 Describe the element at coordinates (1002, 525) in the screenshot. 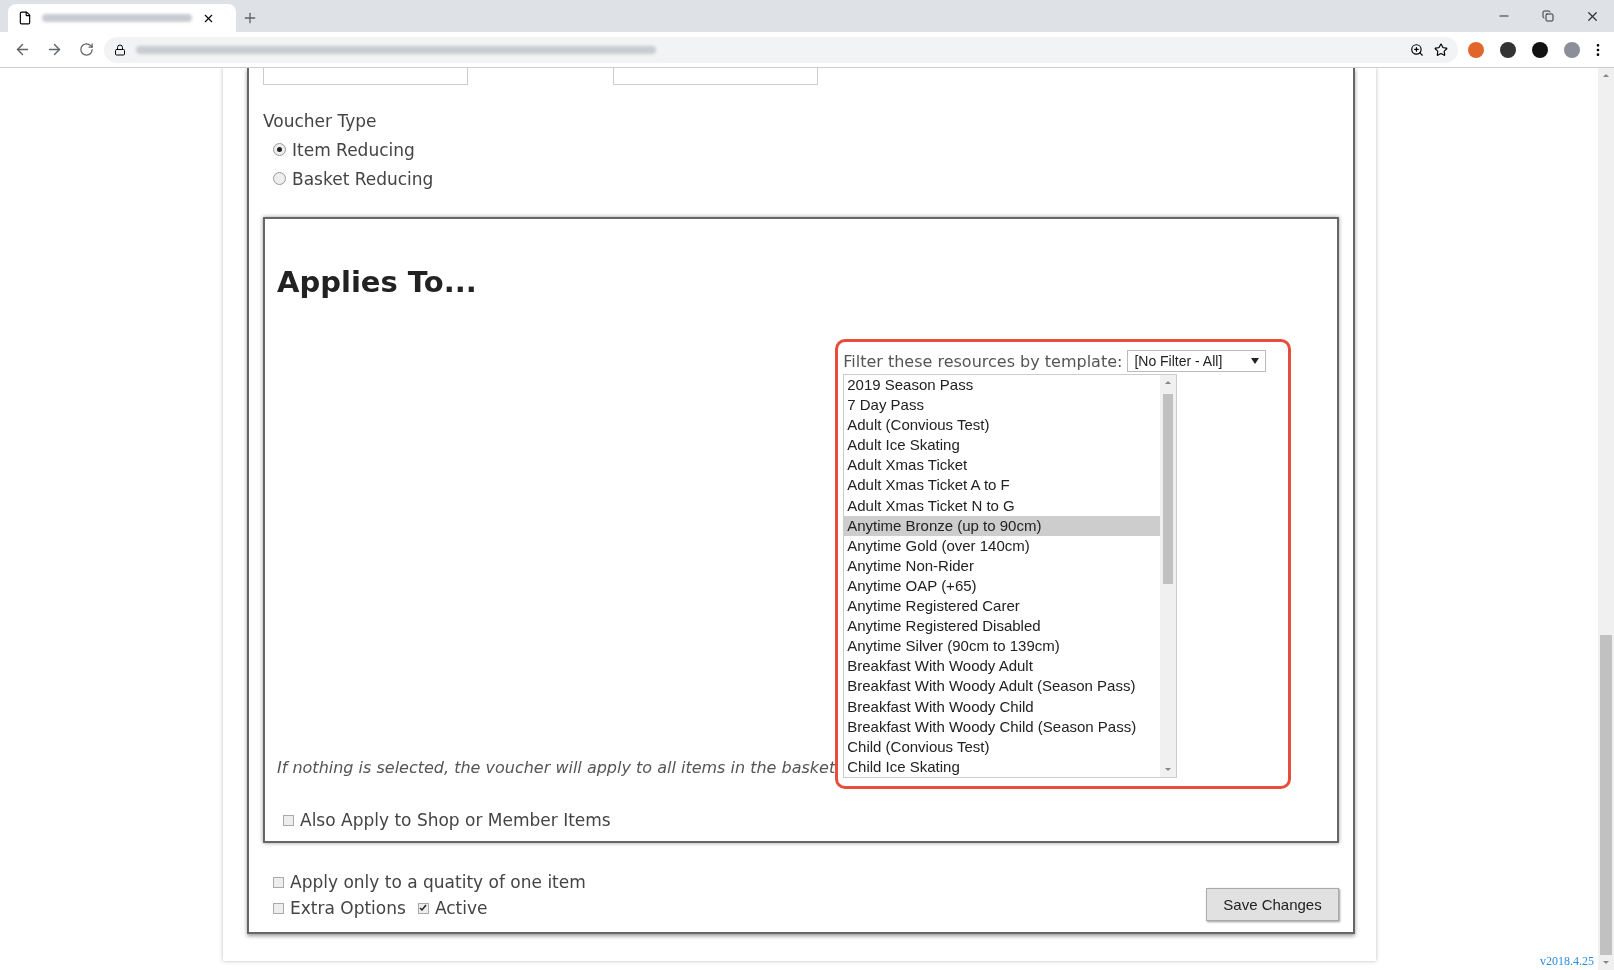

I see `list-item: Anytime Bronze (up to 90cm)` at that location.